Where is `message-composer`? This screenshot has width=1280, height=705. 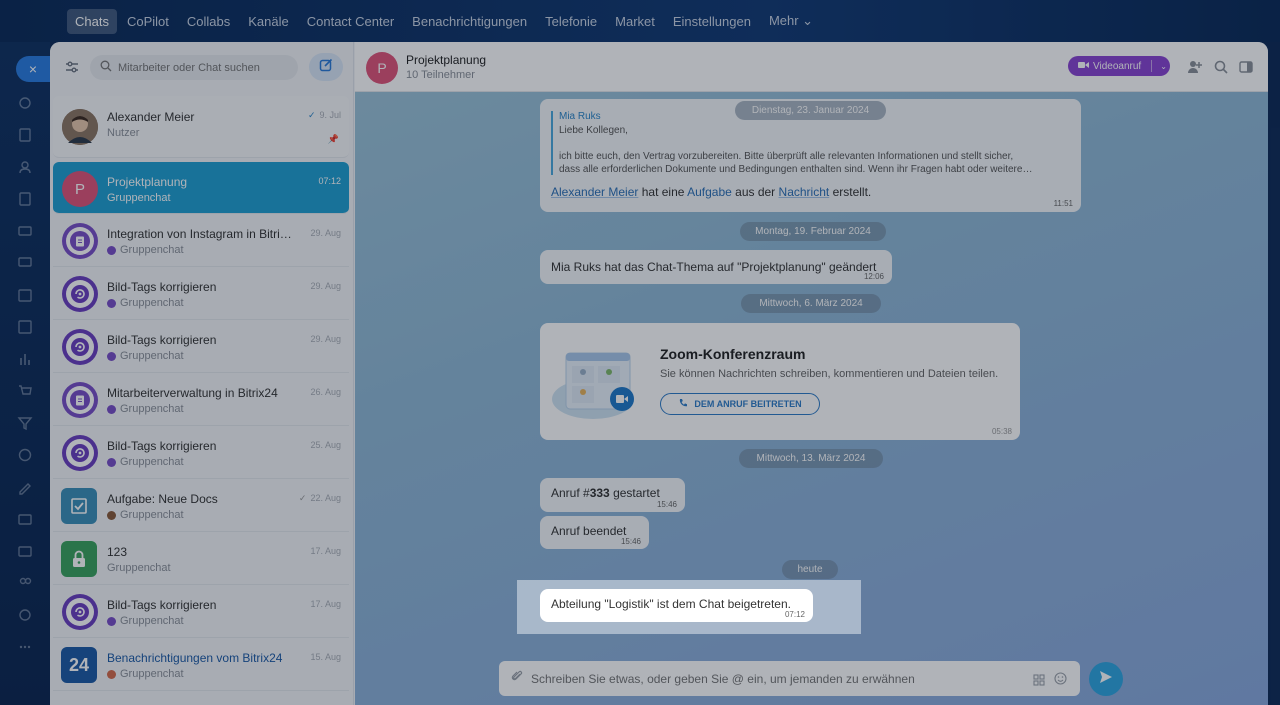 message-composer is located at coordinates (789, 678).